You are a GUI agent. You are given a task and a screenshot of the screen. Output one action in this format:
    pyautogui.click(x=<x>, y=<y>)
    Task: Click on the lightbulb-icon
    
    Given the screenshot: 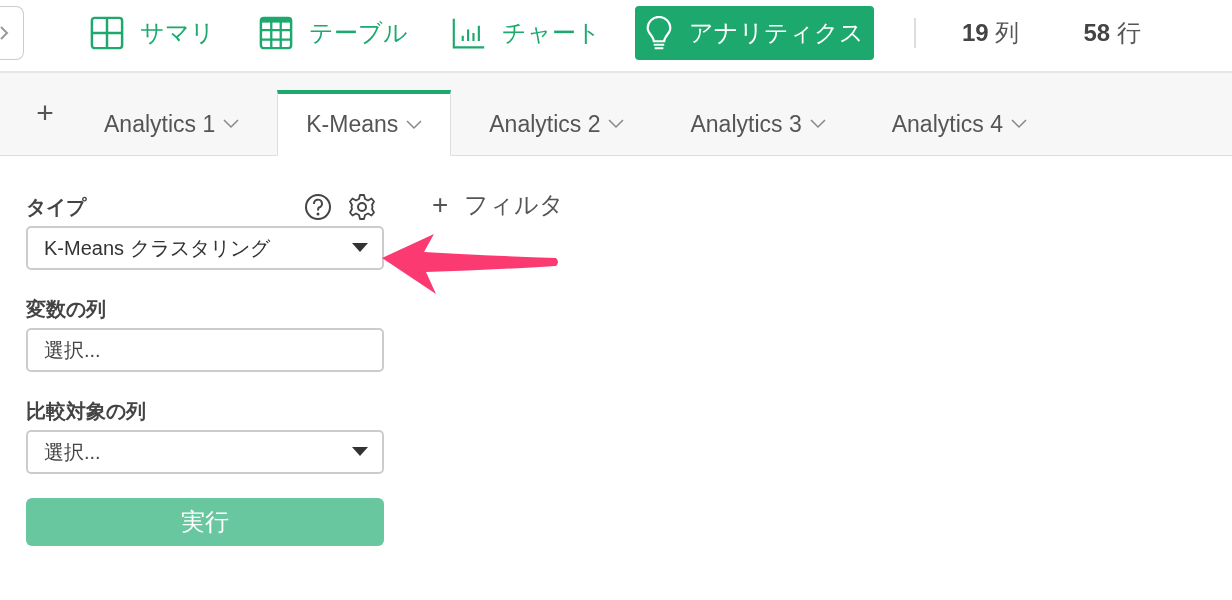 What is the action you would take?
    pyautogui.click(x=659, y=33)
    